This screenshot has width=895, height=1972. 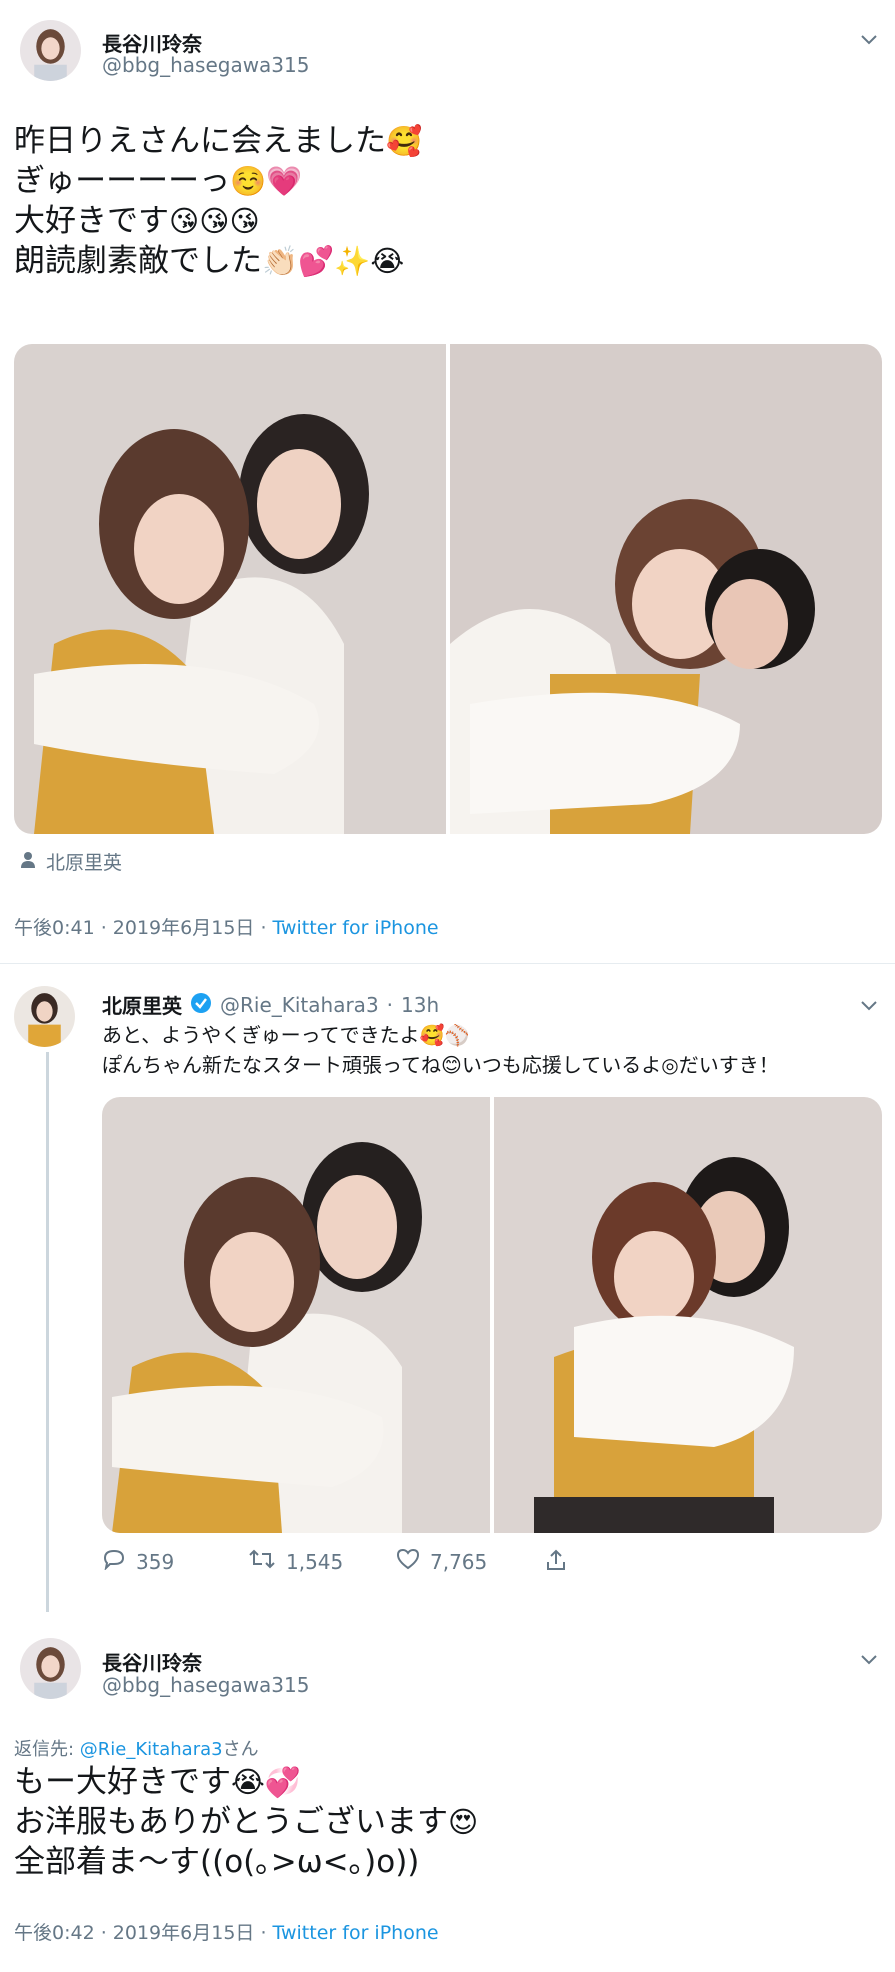 What do you see at coordinates (266, 1782) in the screenshot?
I see `emoji: 😭💞` at bounding box center [266, 1782].